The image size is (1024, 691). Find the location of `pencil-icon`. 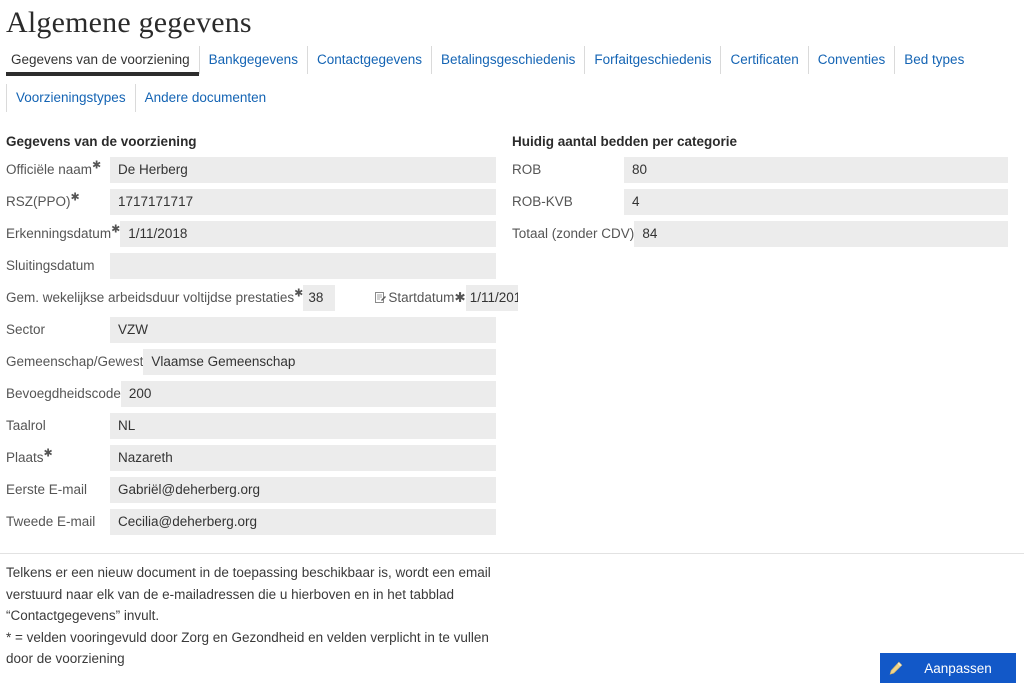

pencil-icon is located at coordinates (895, 668).